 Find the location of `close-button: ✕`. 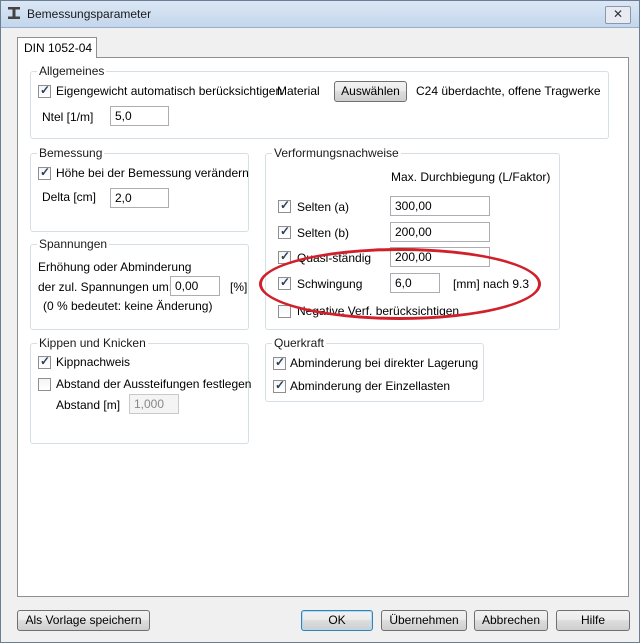

close-button: ✕ is located at coordinates (618, 15).